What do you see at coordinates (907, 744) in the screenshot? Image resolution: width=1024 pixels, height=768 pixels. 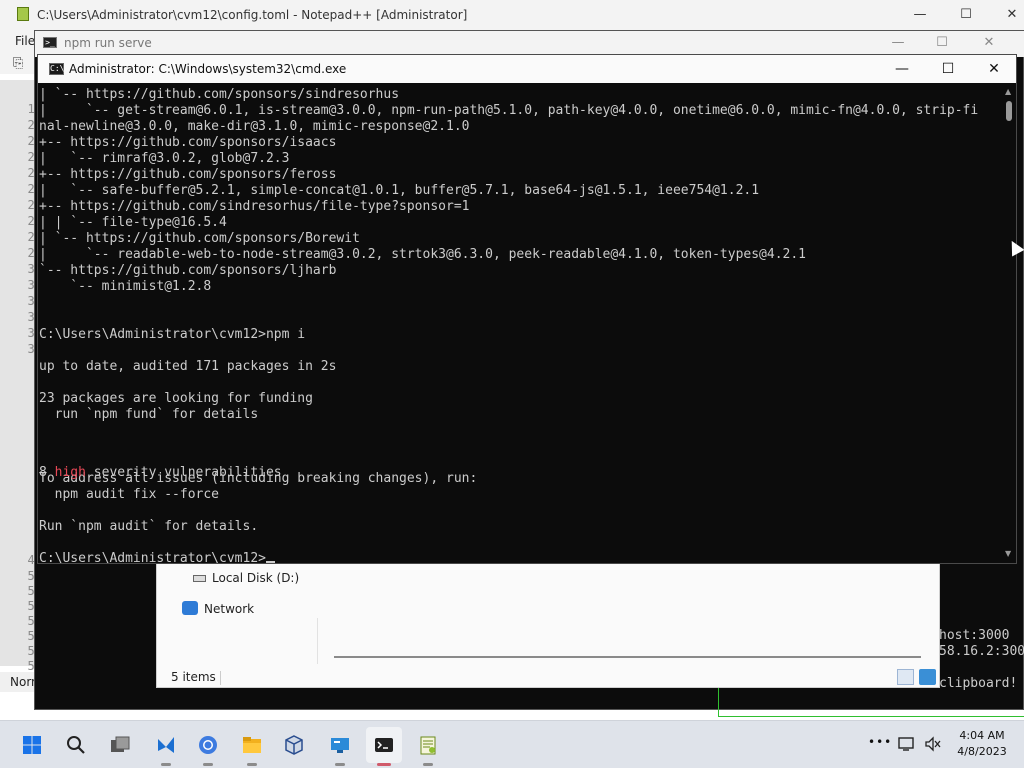 I see `network-status-icon` at bounding box center [907, 744].